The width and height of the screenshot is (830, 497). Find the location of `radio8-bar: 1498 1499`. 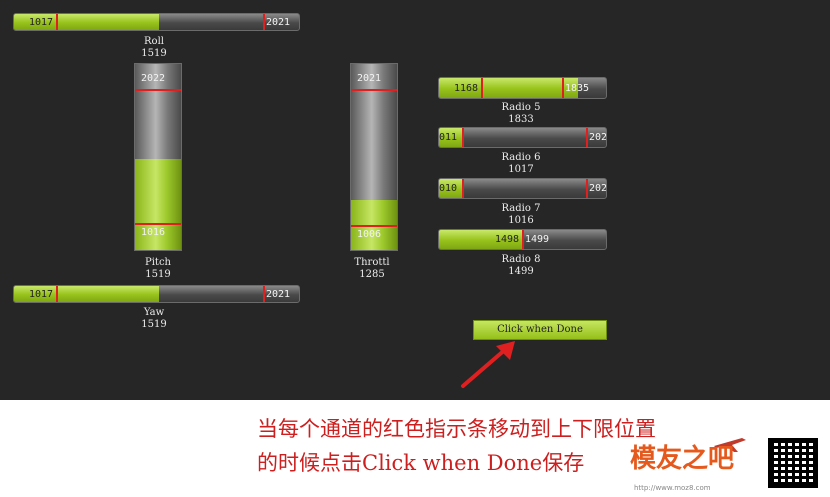

radio8-bar: 1498 1499 is located at coordinates (522, 239).